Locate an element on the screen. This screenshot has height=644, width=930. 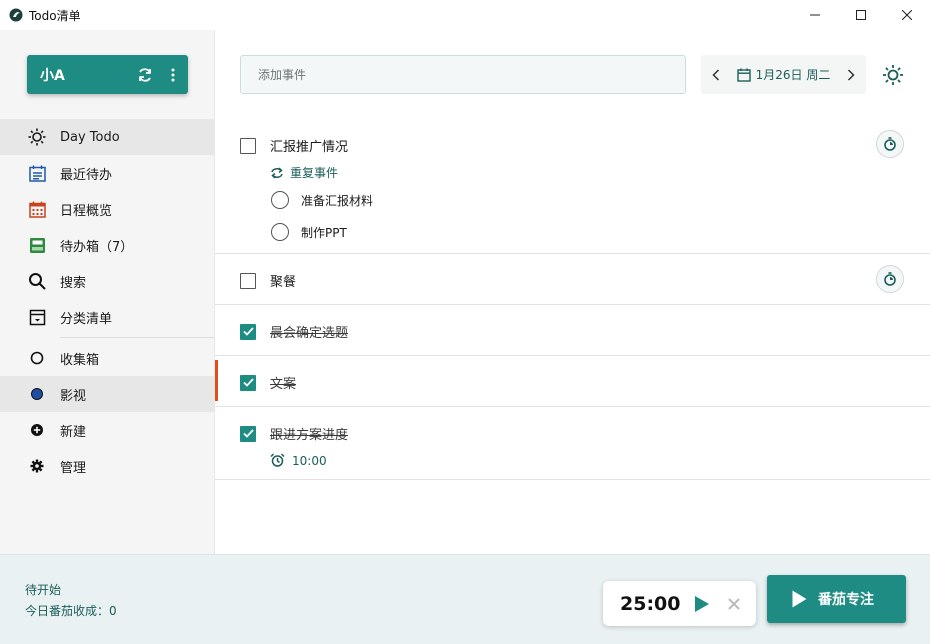
task-item: 晨会确定选题 is located at coordinates (572, 330).